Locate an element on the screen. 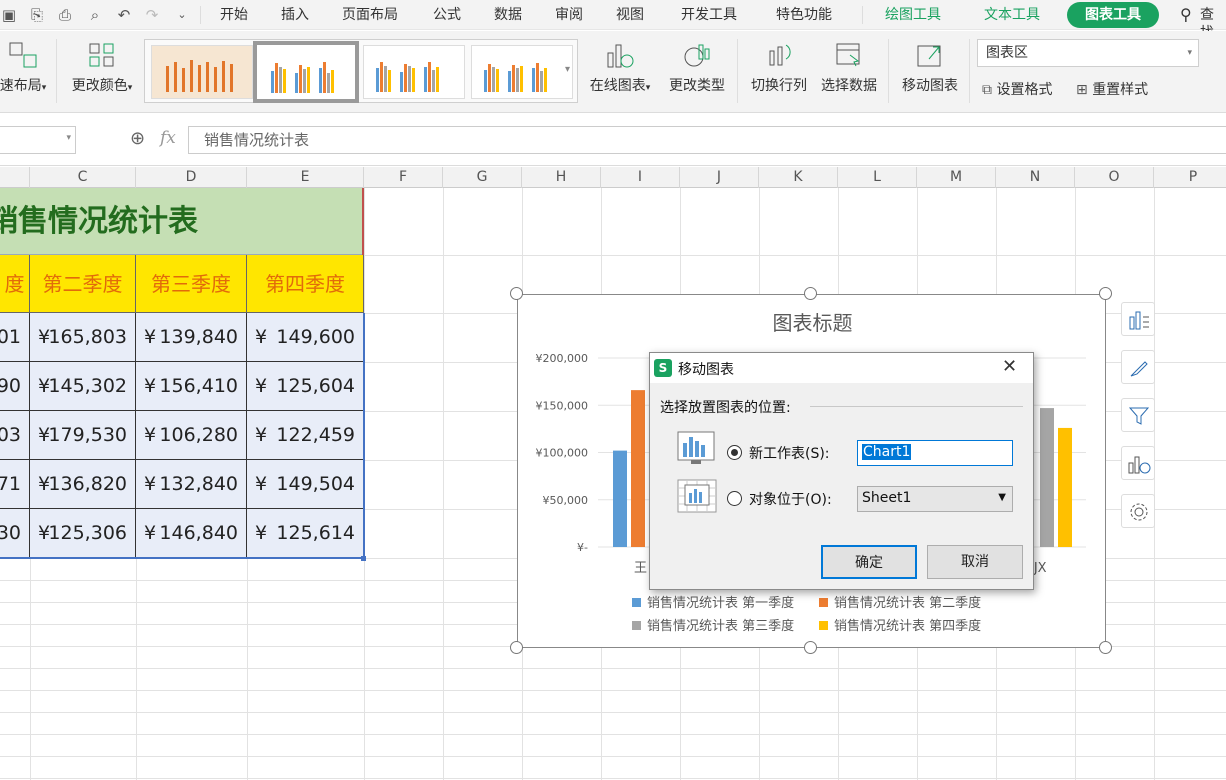  tab-formula: 公式 is located at coordinates (447, 15).